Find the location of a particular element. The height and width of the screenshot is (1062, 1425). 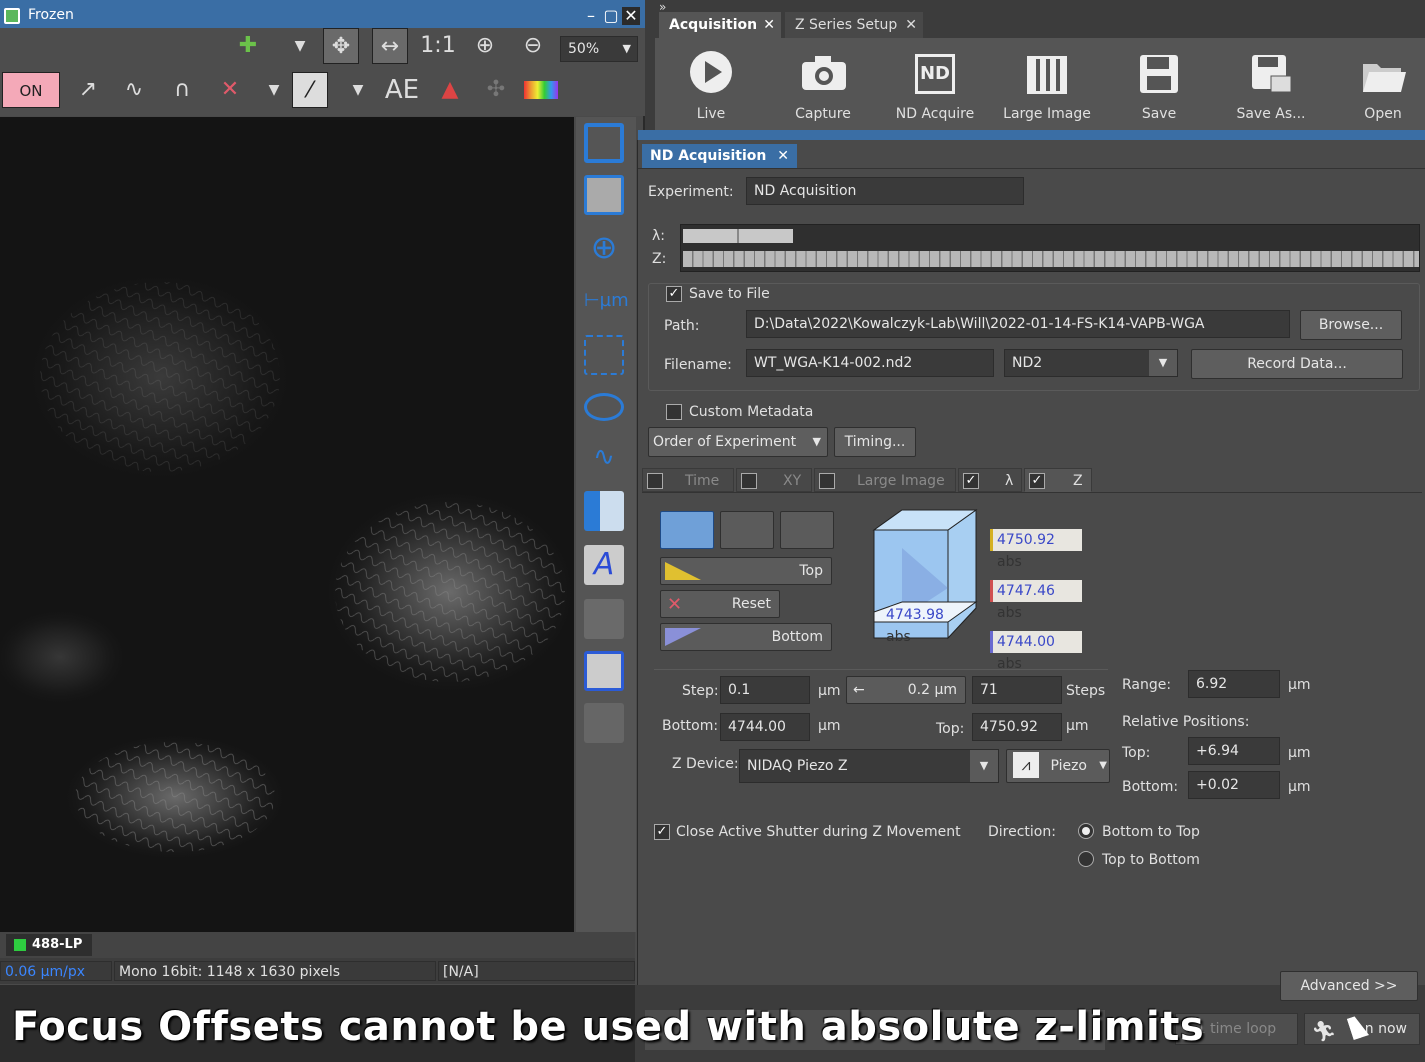

direction-top-to-bottom-label: Top to Bottom is located at coordinates (1151, 860).